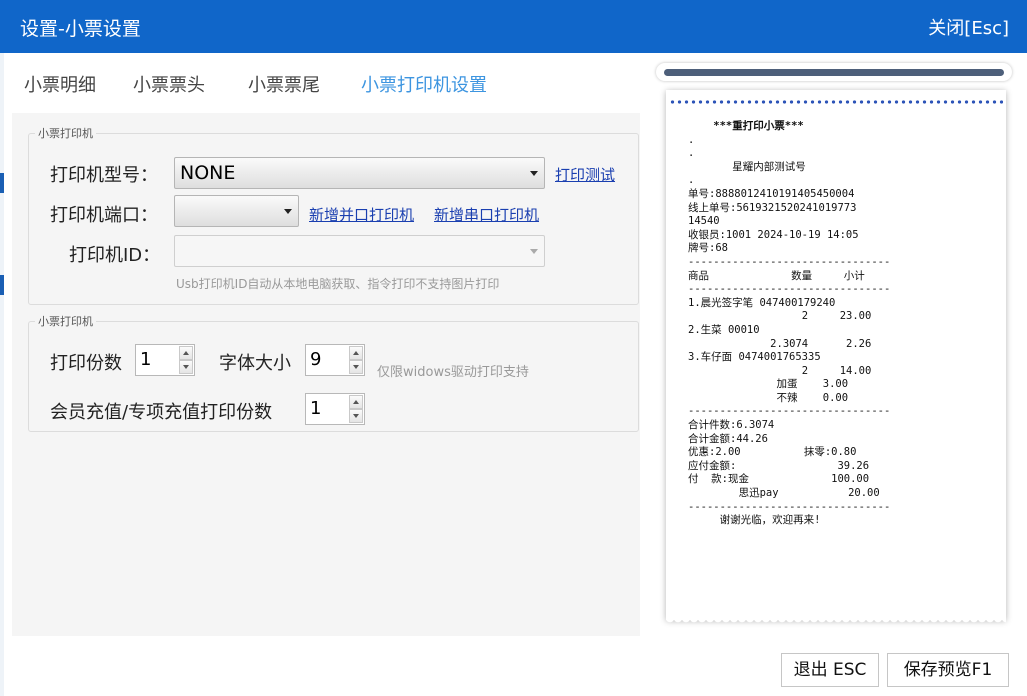  I want to click on receipt-line: 1.晨光签字笔 047400179240, so click(762, 302).